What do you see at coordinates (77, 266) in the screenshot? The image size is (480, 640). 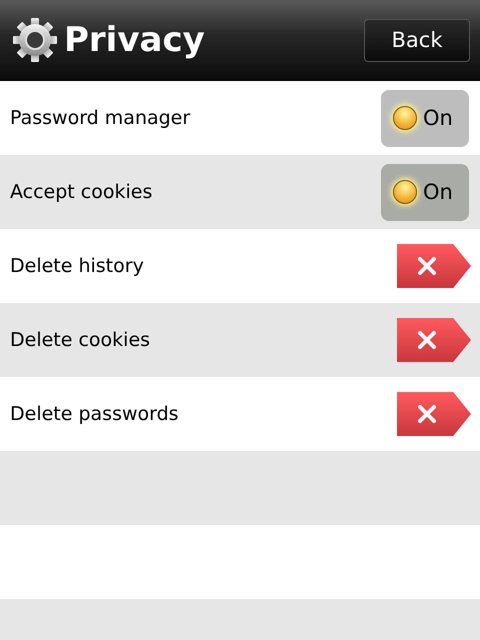 I see `setting-label: Delete history` at bounding box center [77, 266].